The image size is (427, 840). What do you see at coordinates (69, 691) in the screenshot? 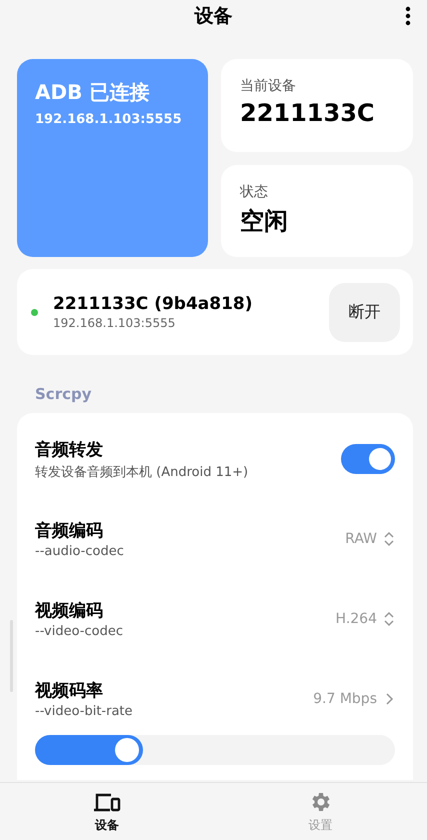
I see `setting-title: 视频码率` at bounding box center [69, 691].